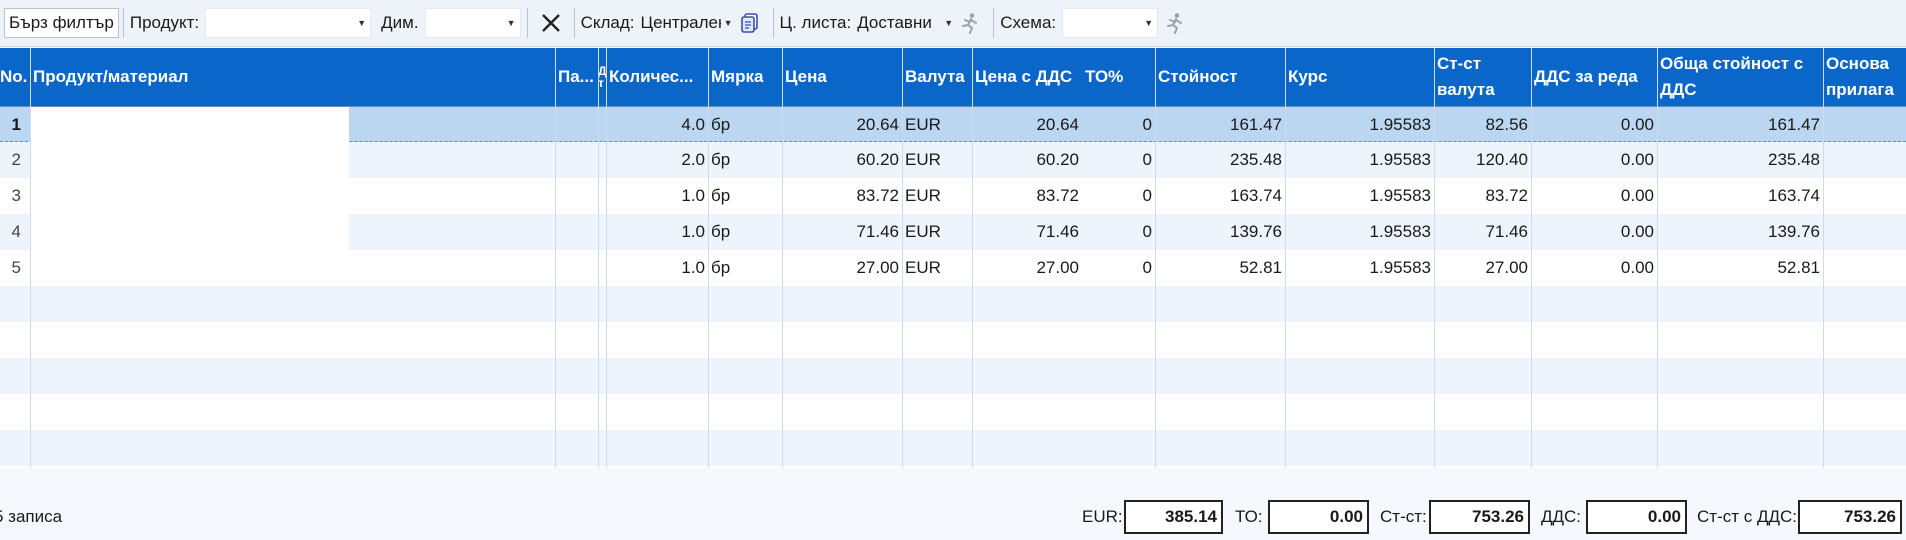 The image size is (1906, 540). I want to click on dim-combo: ▼, so click(472, 23).